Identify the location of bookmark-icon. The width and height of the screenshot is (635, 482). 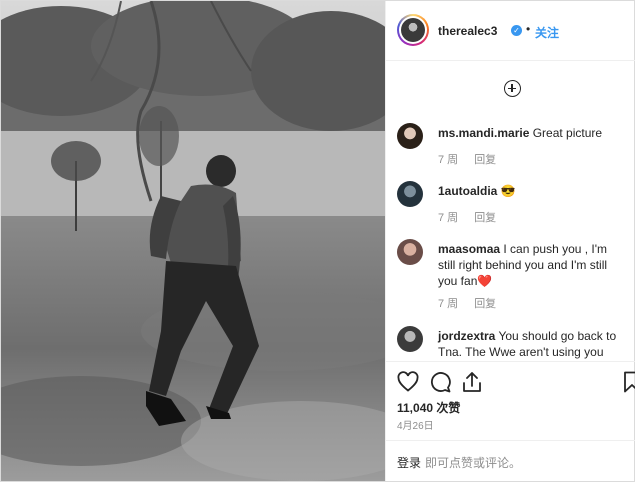
(627, 382).